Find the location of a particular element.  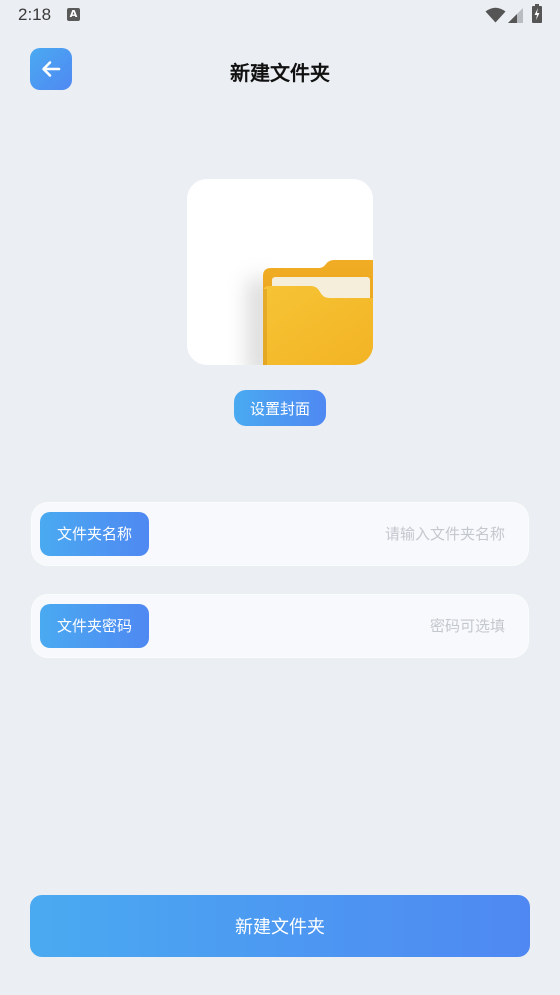

set-cover-button: 设置封面 is located at coordinates (280, 408).